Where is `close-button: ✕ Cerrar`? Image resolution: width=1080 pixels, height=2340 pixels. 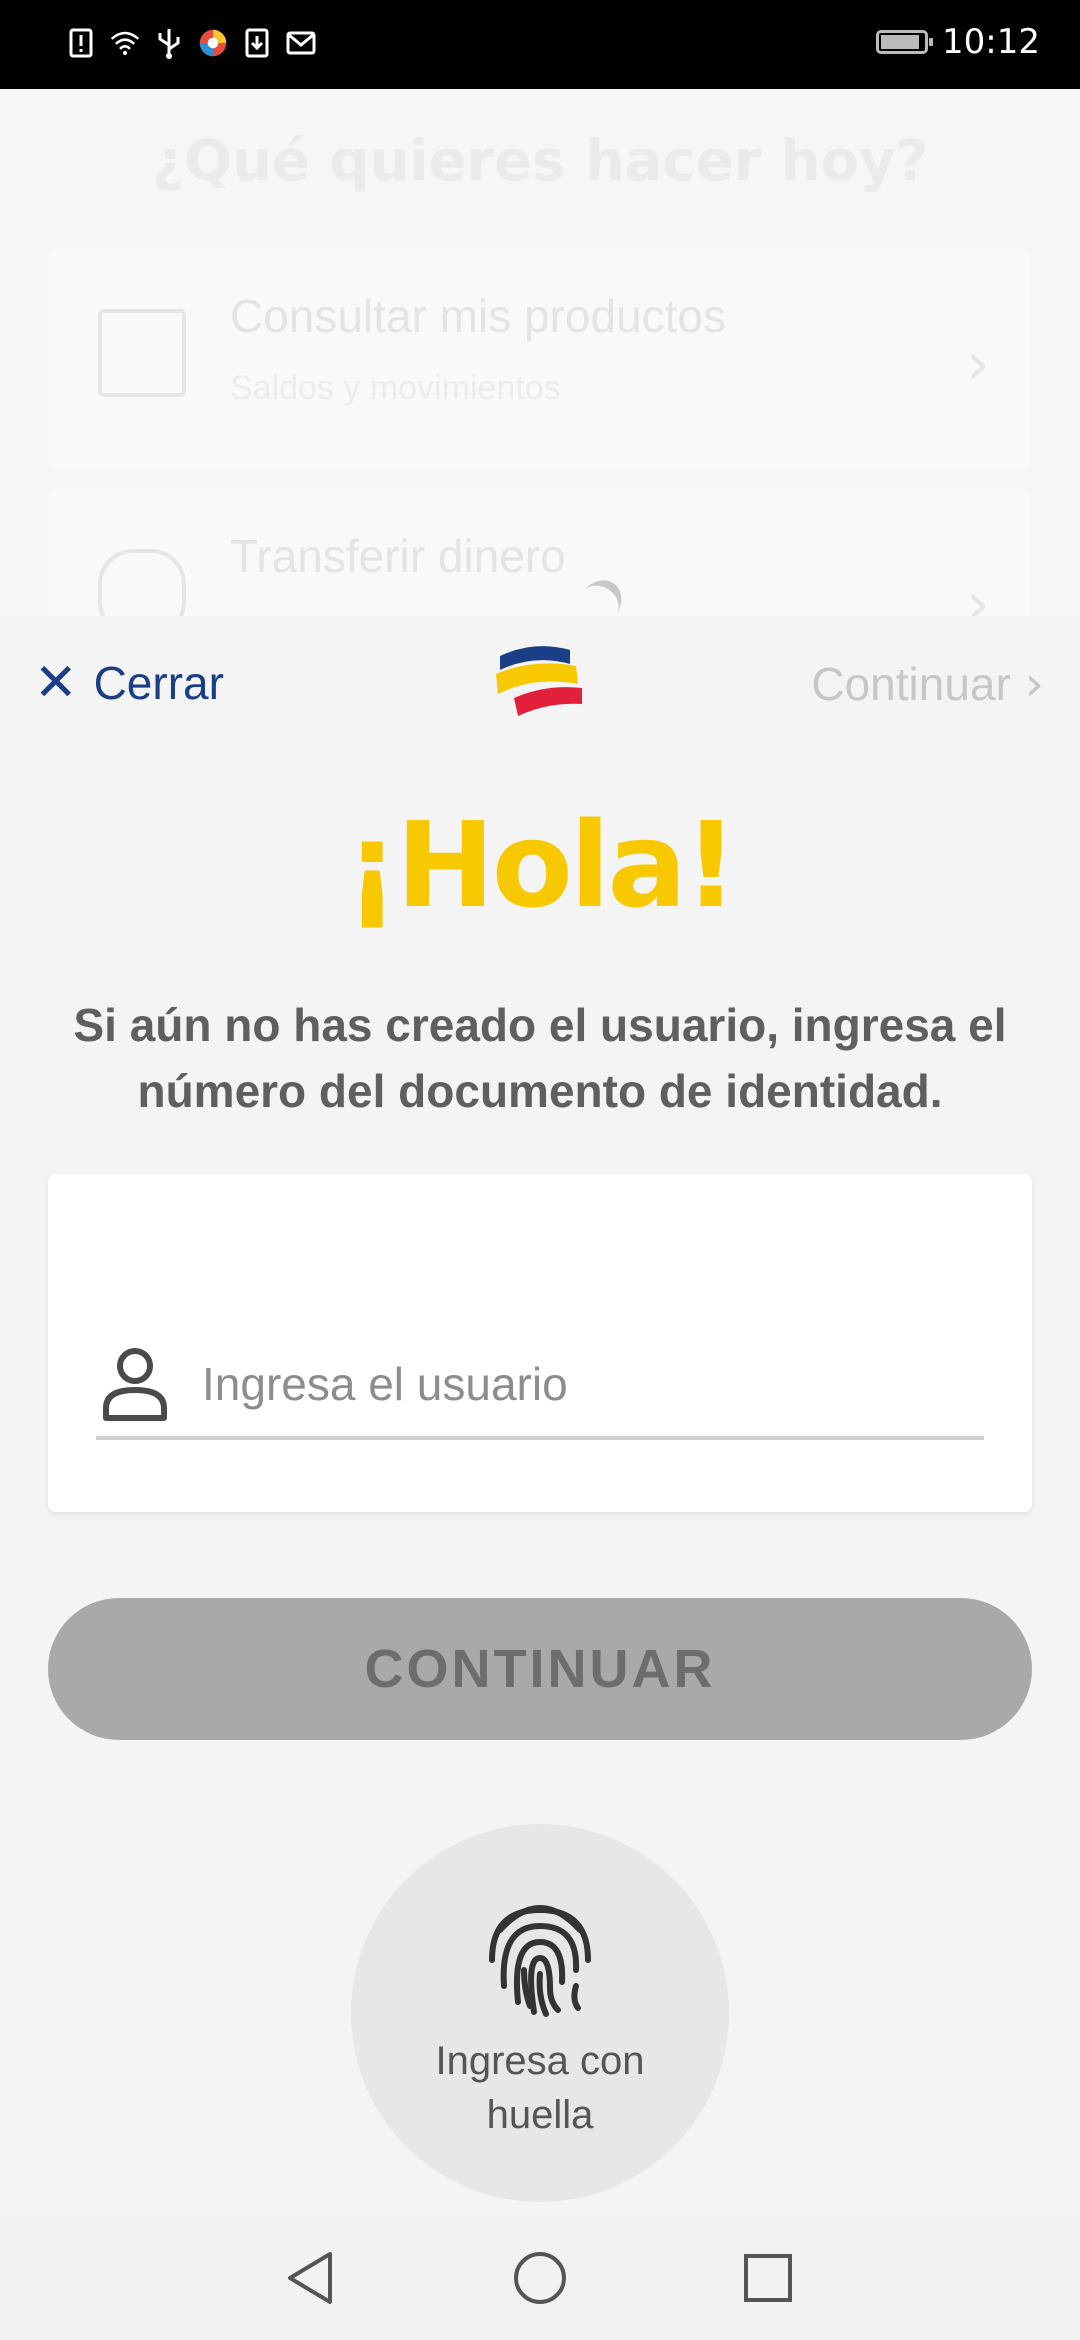
close-button: ✕ Cerrar is located at coordinates (129, 683).